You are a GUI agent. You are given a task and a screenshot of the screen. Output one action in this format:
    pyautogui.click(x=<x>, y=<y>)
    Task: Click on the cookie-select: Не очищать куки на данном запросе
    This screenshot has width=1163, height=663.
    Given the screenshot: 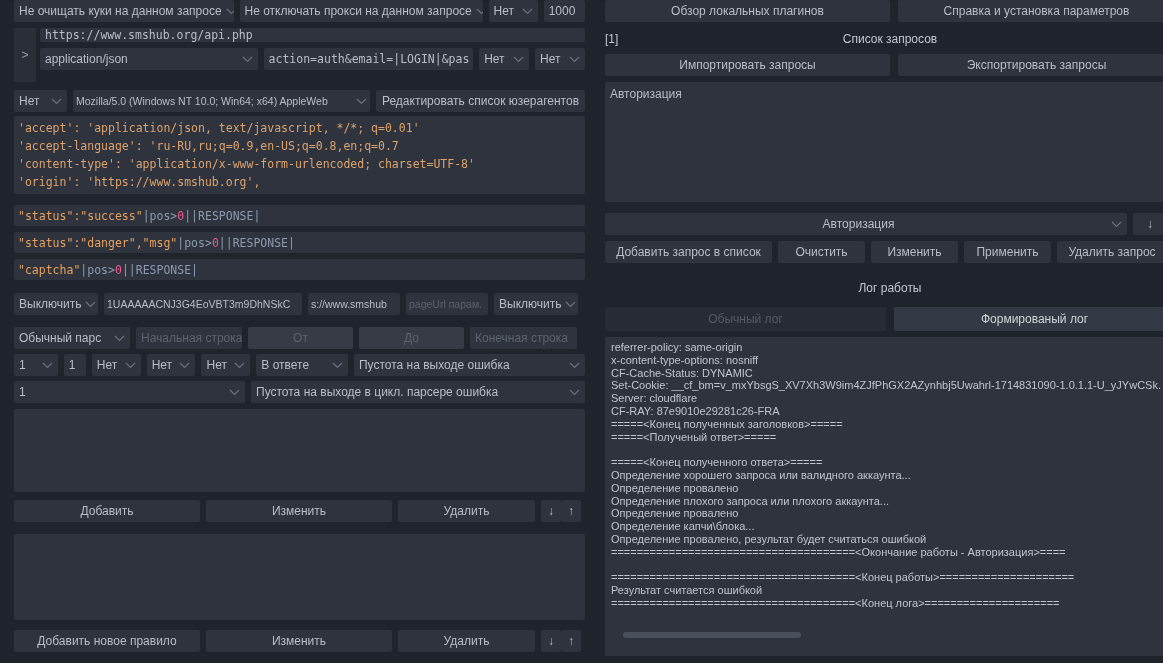 What is the action you would take?
    pyautogui.click(x=124, y=11)
    